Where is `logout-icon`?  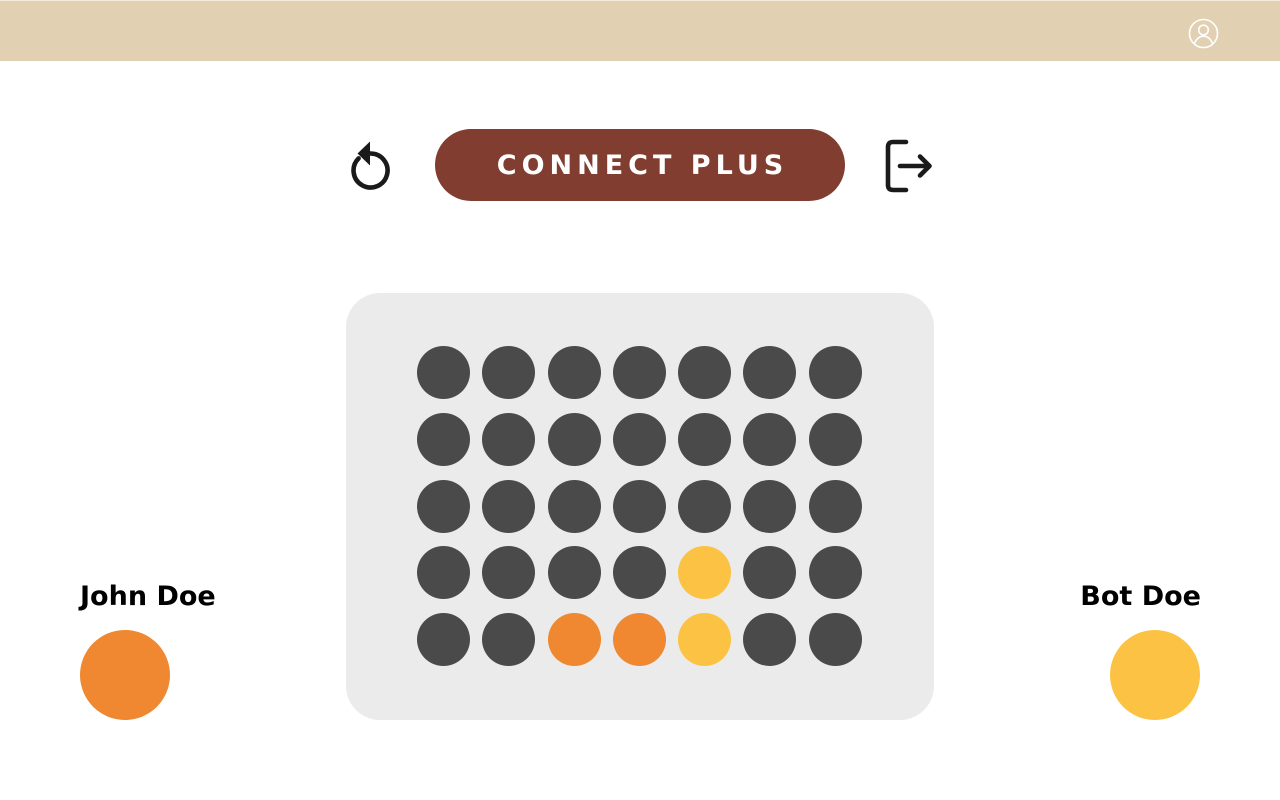 logout-icon is located at coordinates (908, 166).